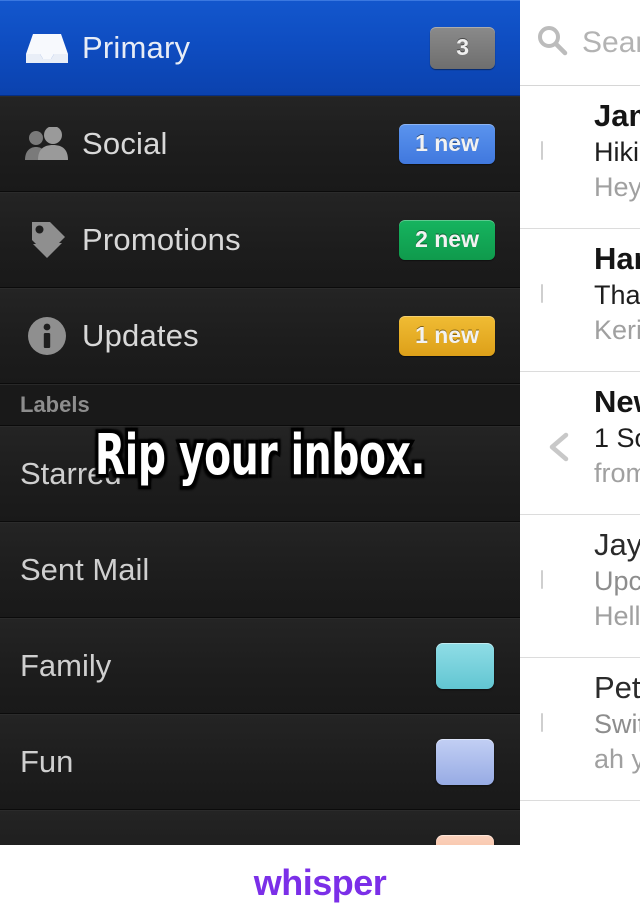 This screenshot has width=640, height=920. What do you see at coordinates (617, 723) in the screenshot?
I see `mail-subject: Switc` at bounding box center [617, 723].